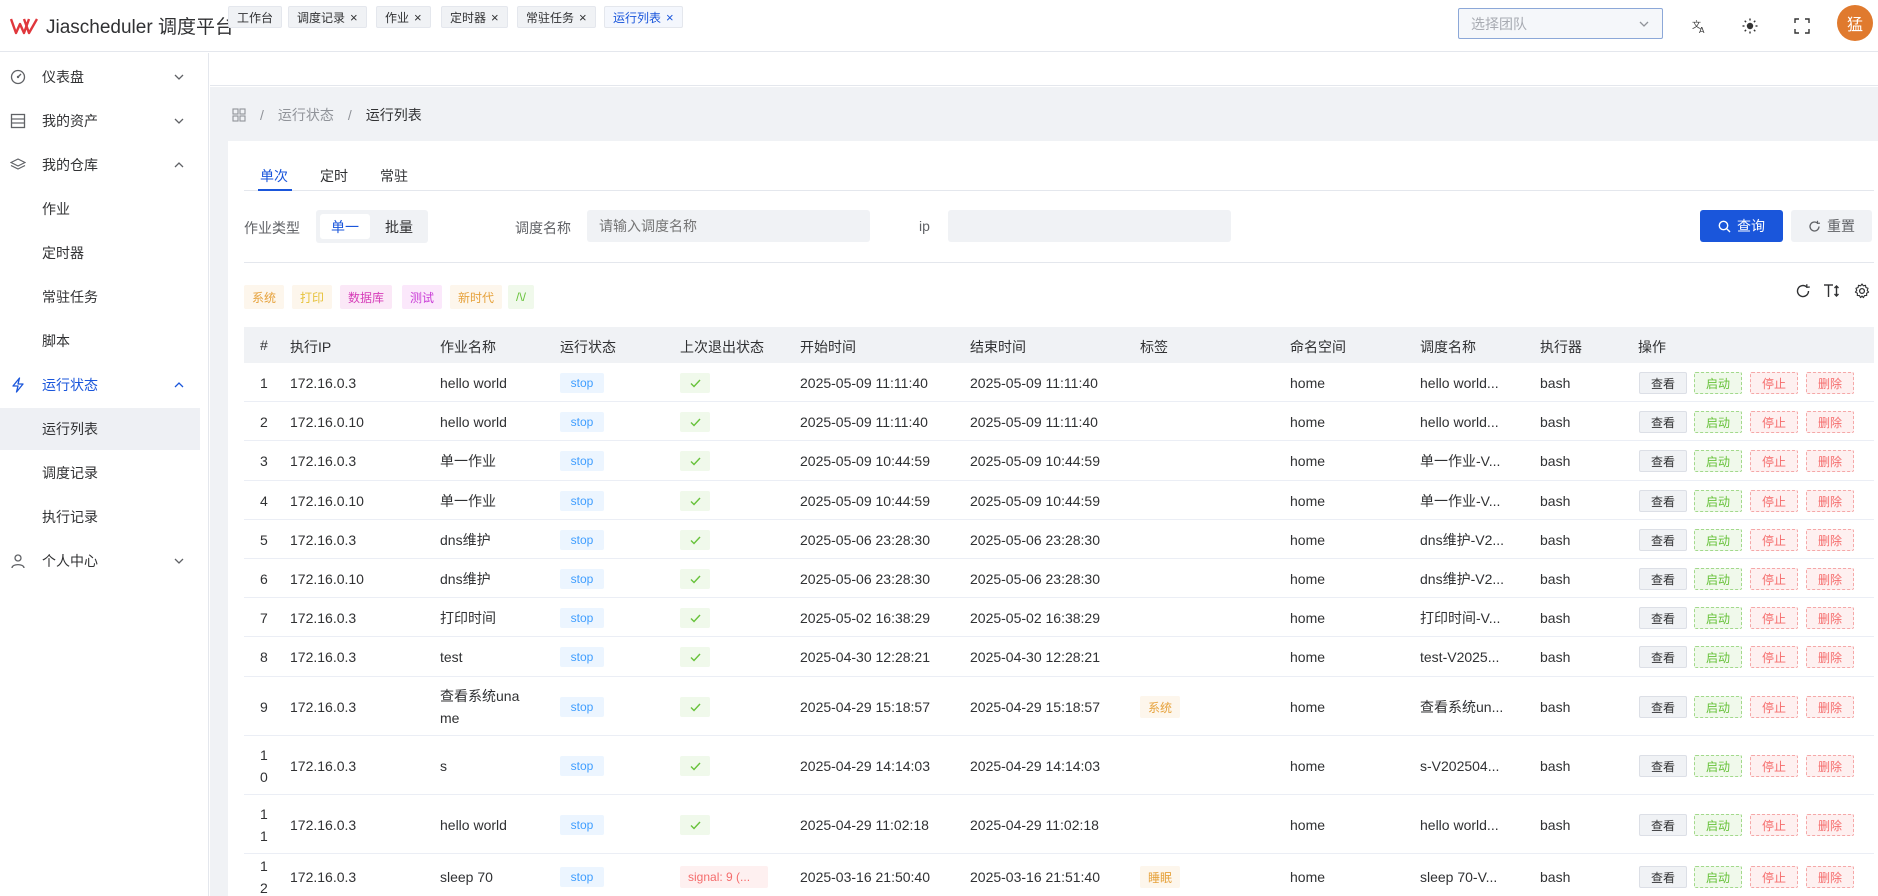 The width and height of the screenshot is (1878, 896). Describe the element at coordinates (274, 176) in the screenshot. I see `tab-once: 单次` at that location.